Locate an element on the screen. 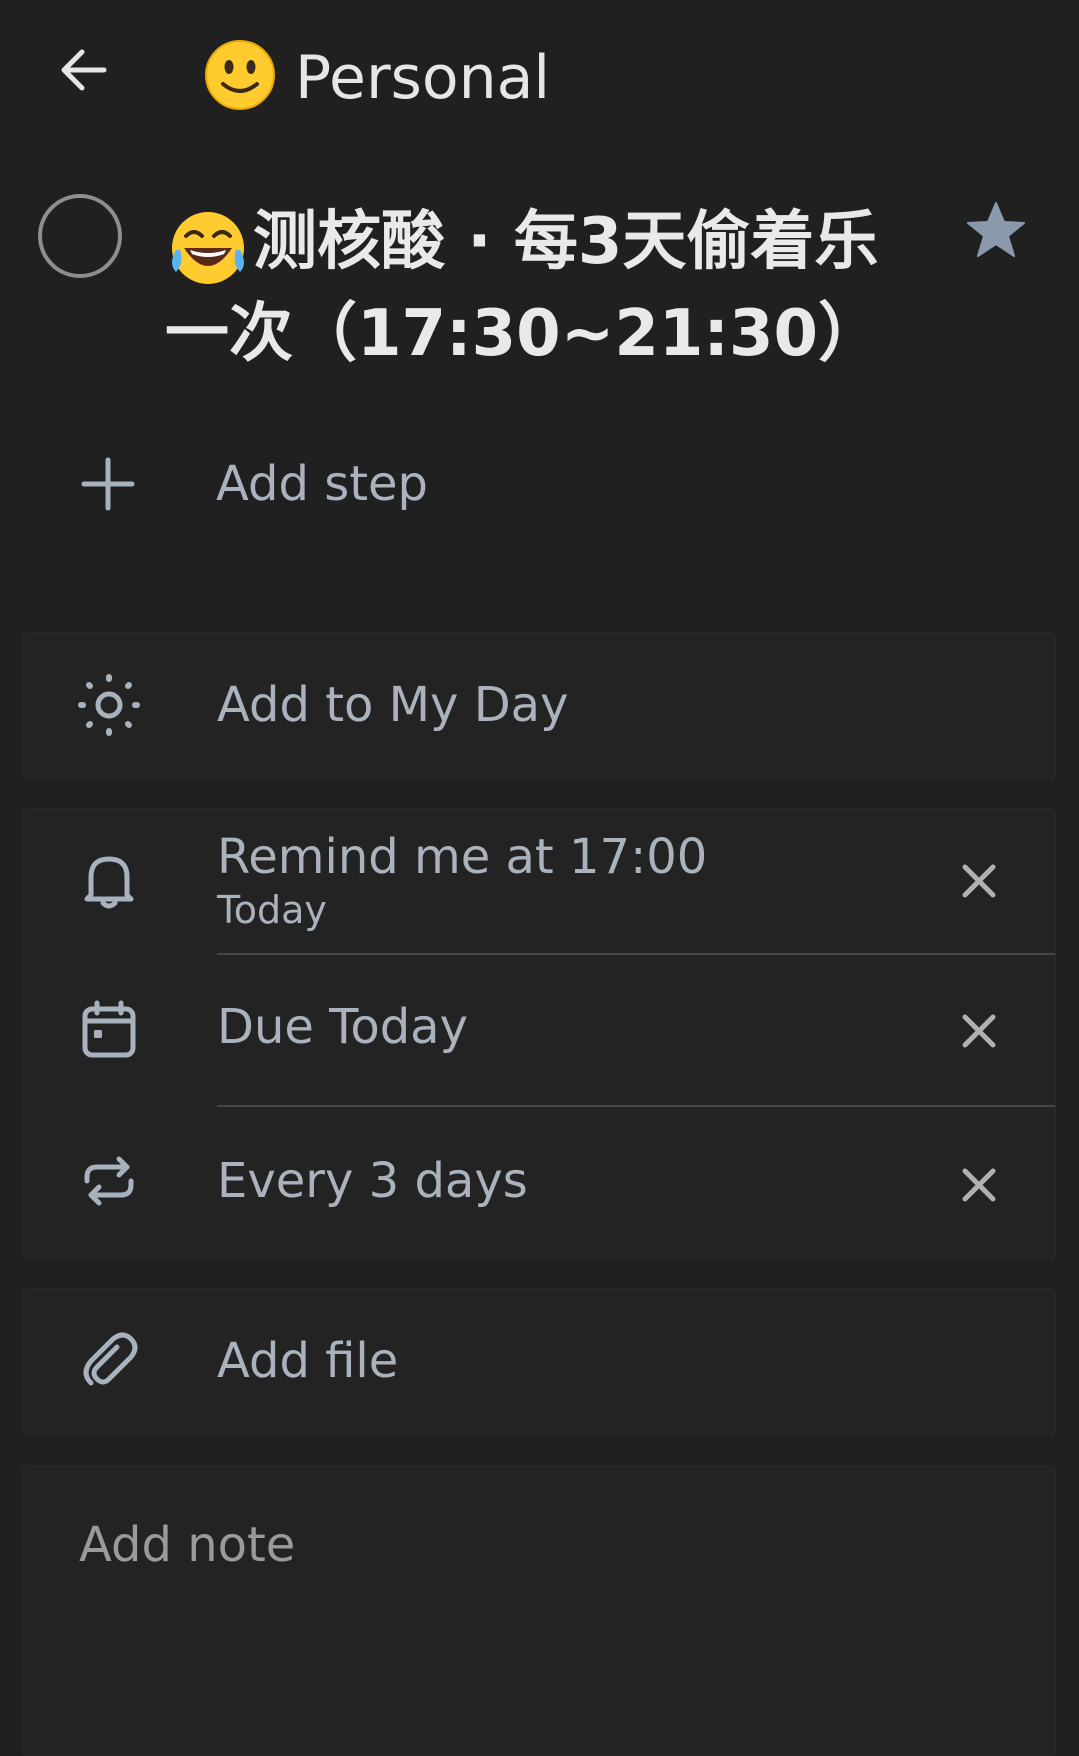 This screenshot has height=1756, width=1079. repeat-icon is located at coordinates (109, 1181).